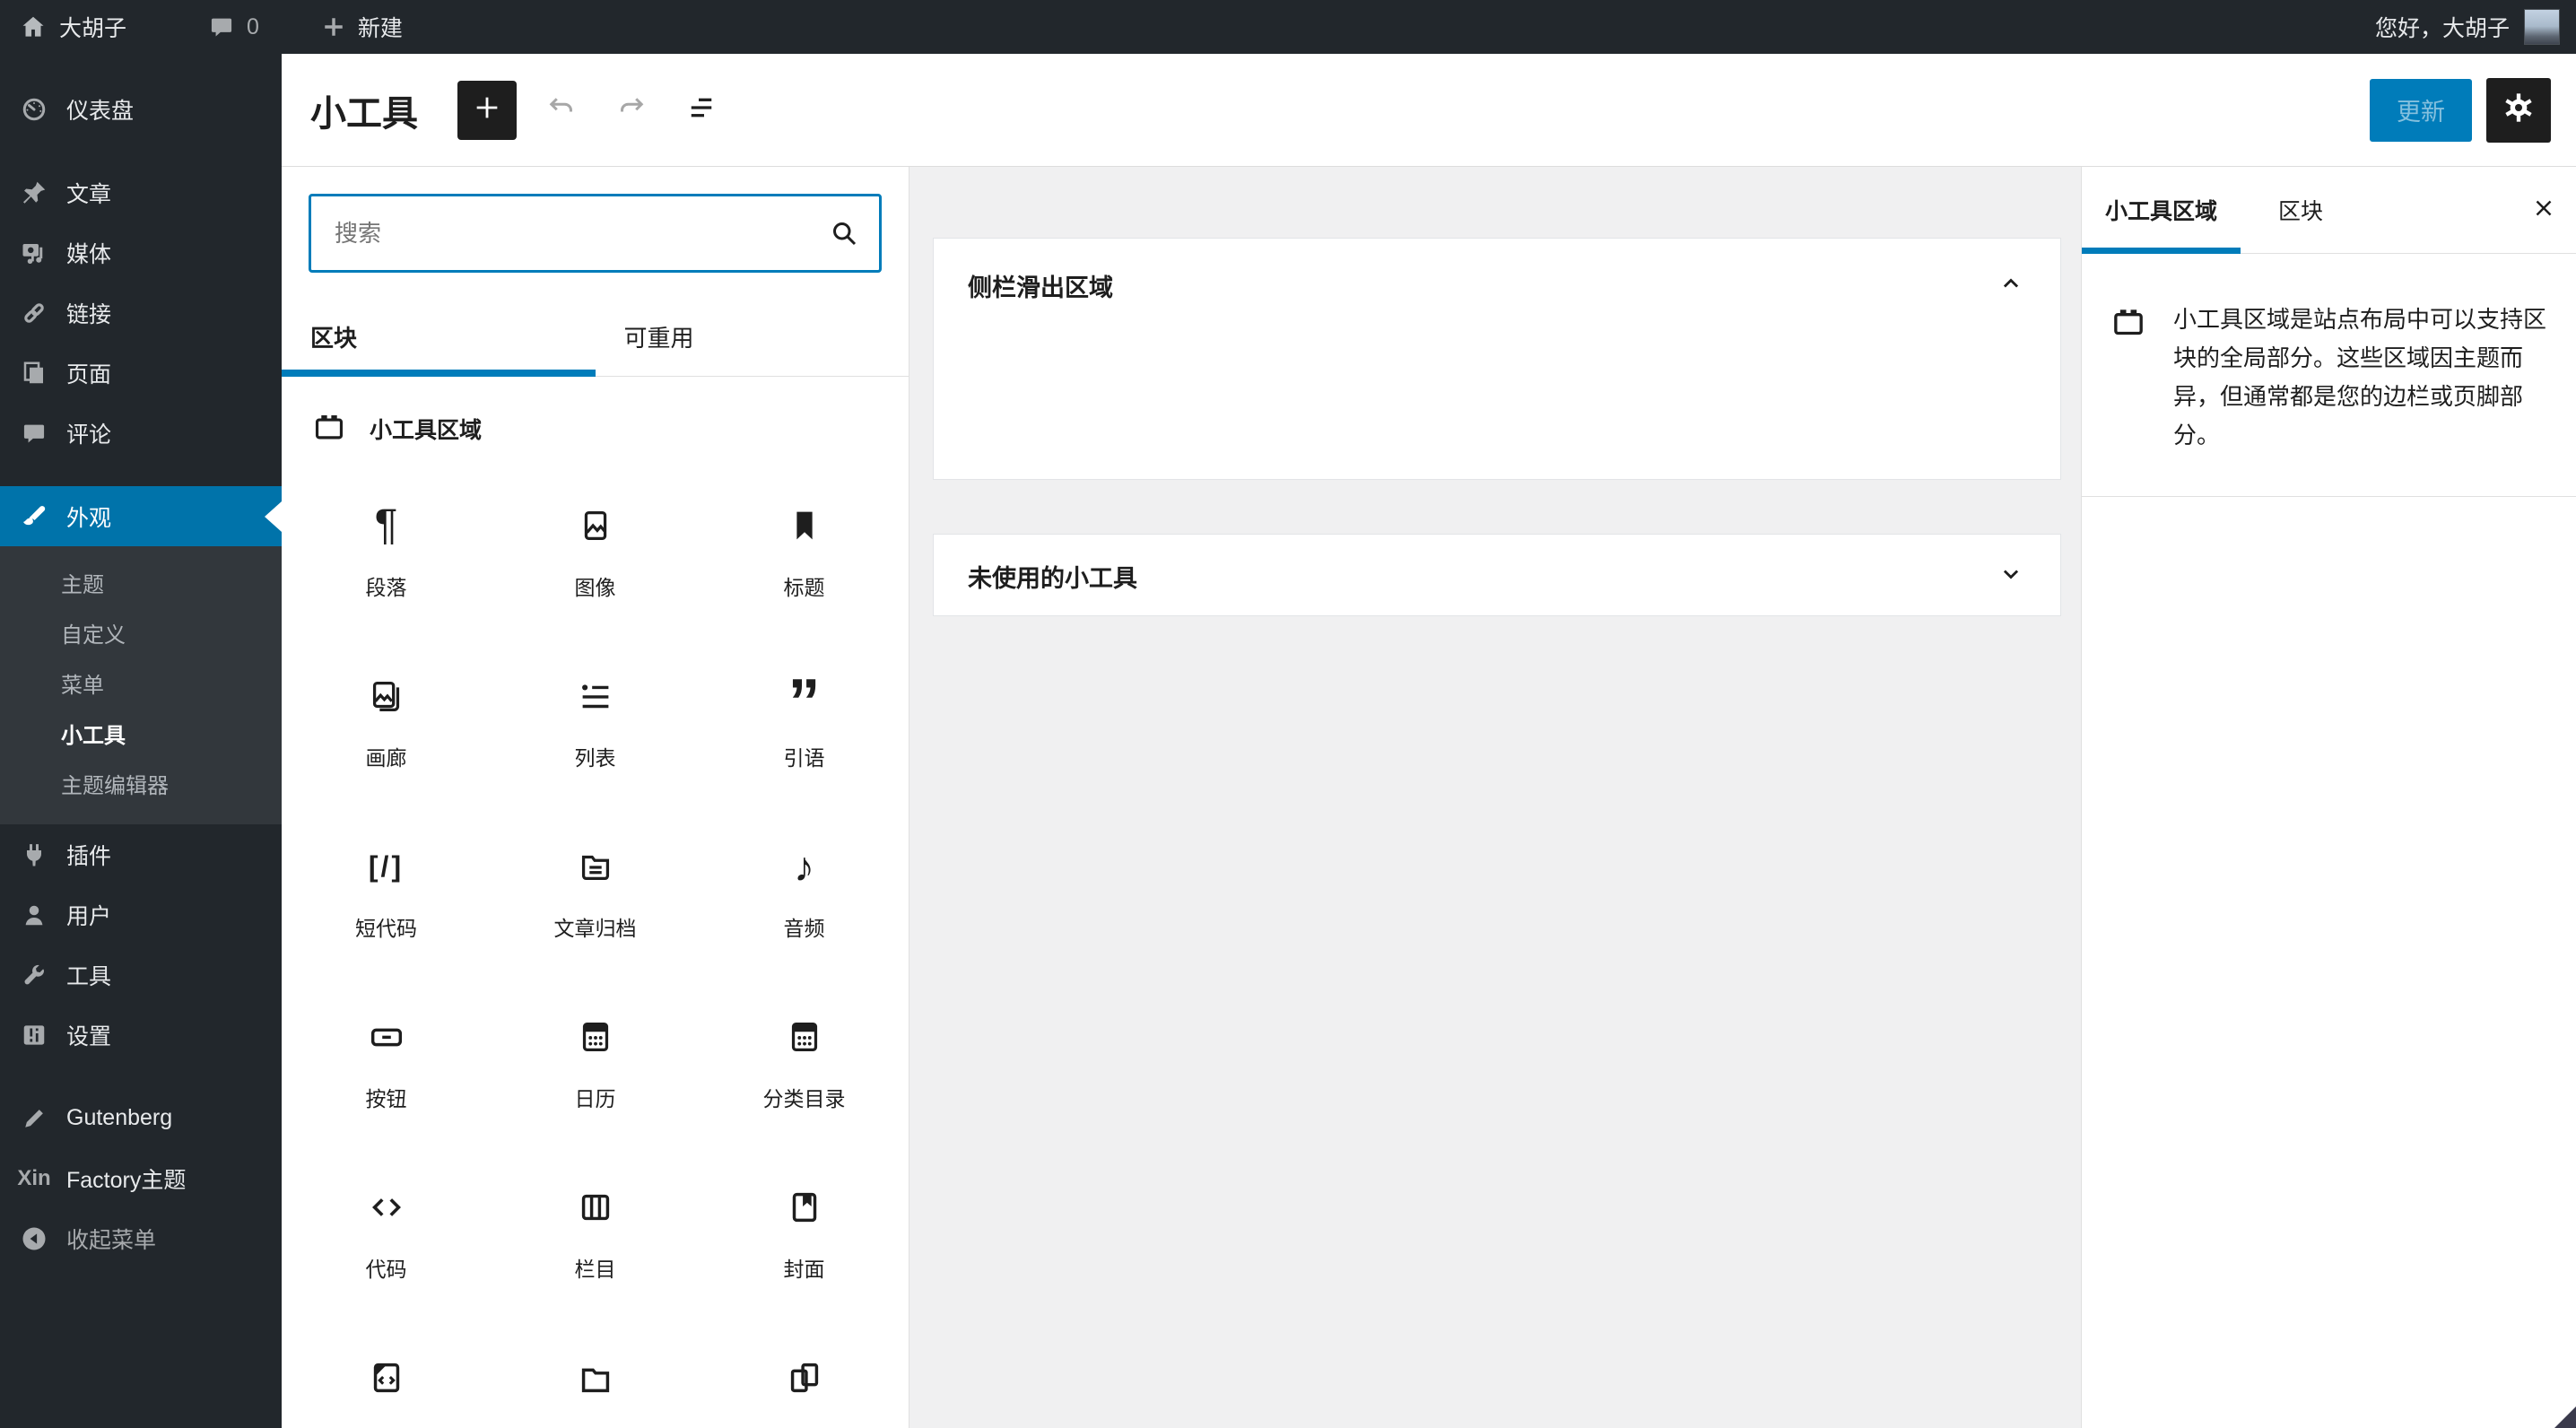 Image resolution: width=2576 pixels, height=1428 pixels. I want to click on tab-blocks: 区块, so click(439, 338).